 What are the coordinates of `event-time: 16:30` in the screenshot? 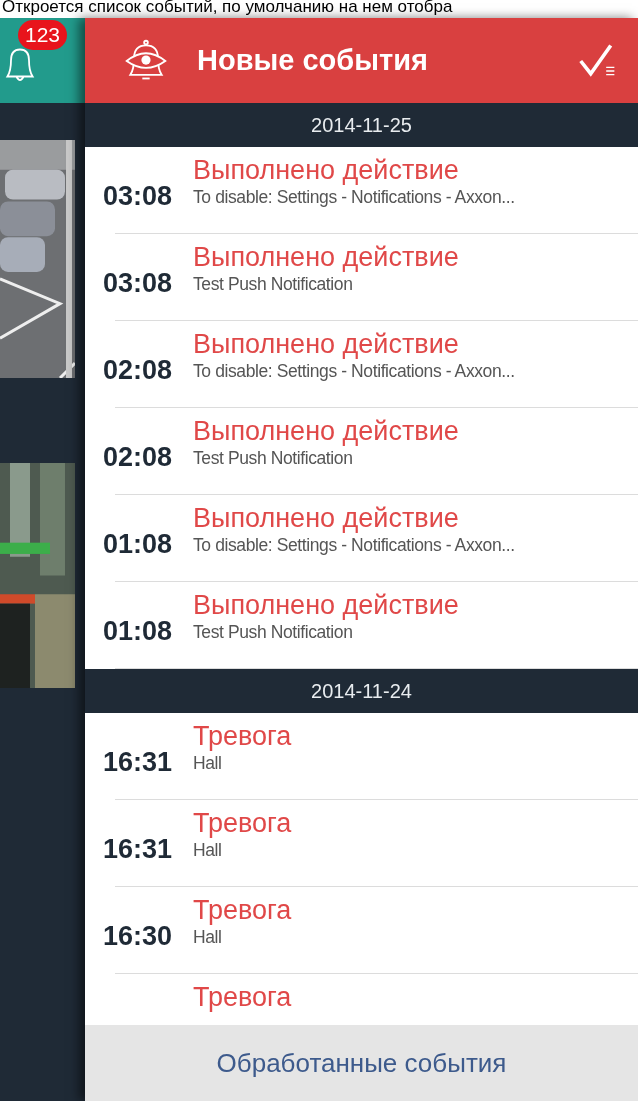 It's located at (138, 936).